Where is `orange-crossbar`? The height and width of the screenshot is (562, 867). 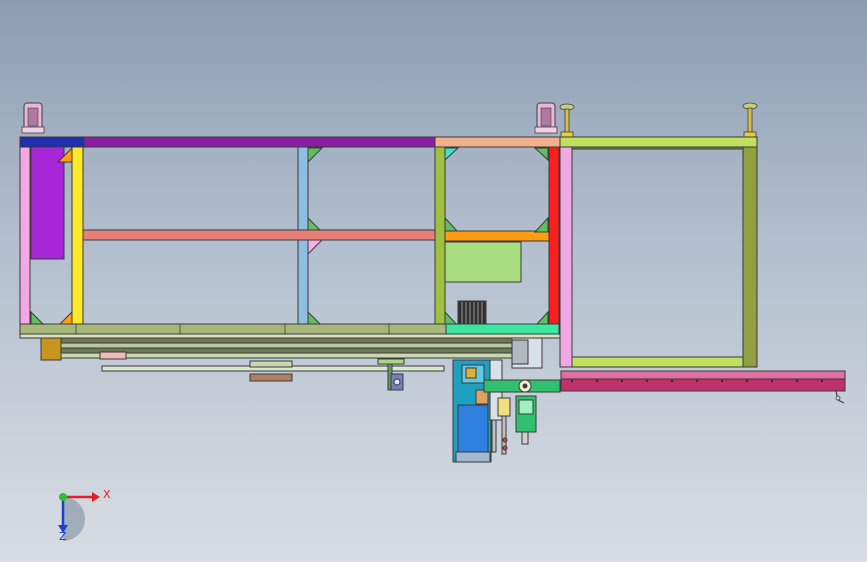
orange-crossbar is located at coordinates (497, 236).